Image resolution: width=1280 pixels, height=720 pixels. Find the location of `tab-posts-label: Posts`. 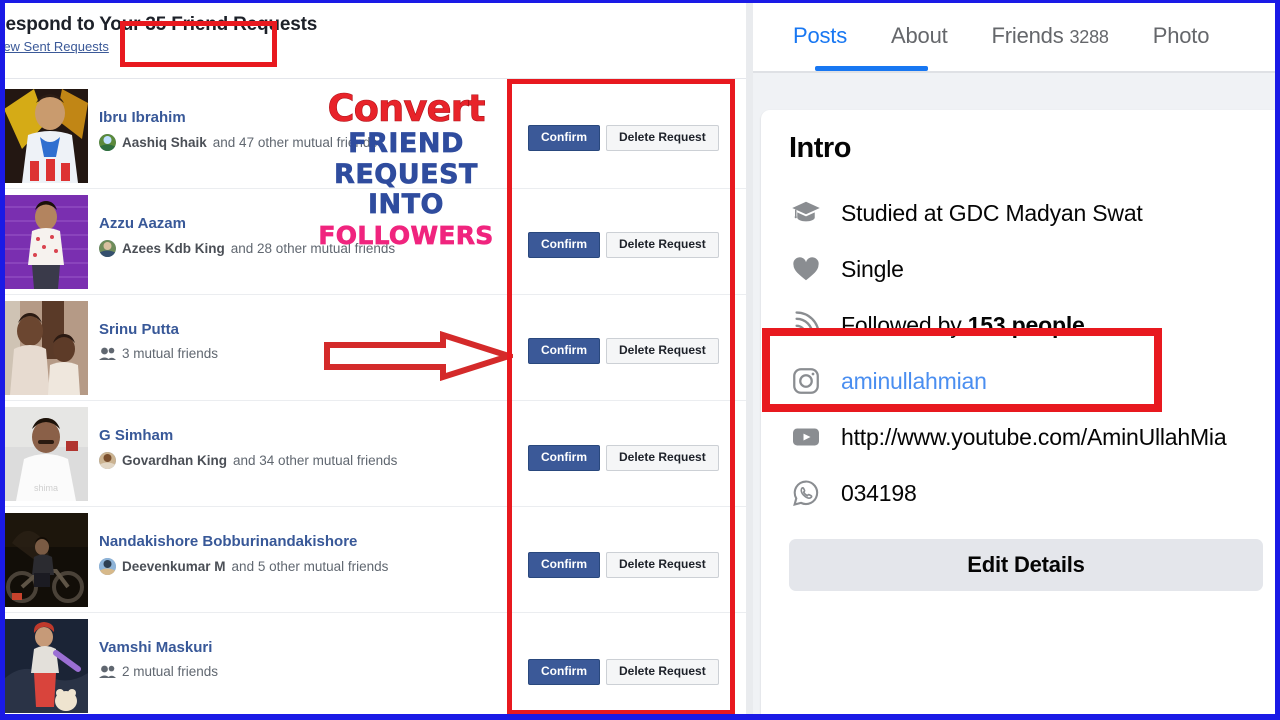

tab-posts-label: Posts is located at coordinates (820, 35).